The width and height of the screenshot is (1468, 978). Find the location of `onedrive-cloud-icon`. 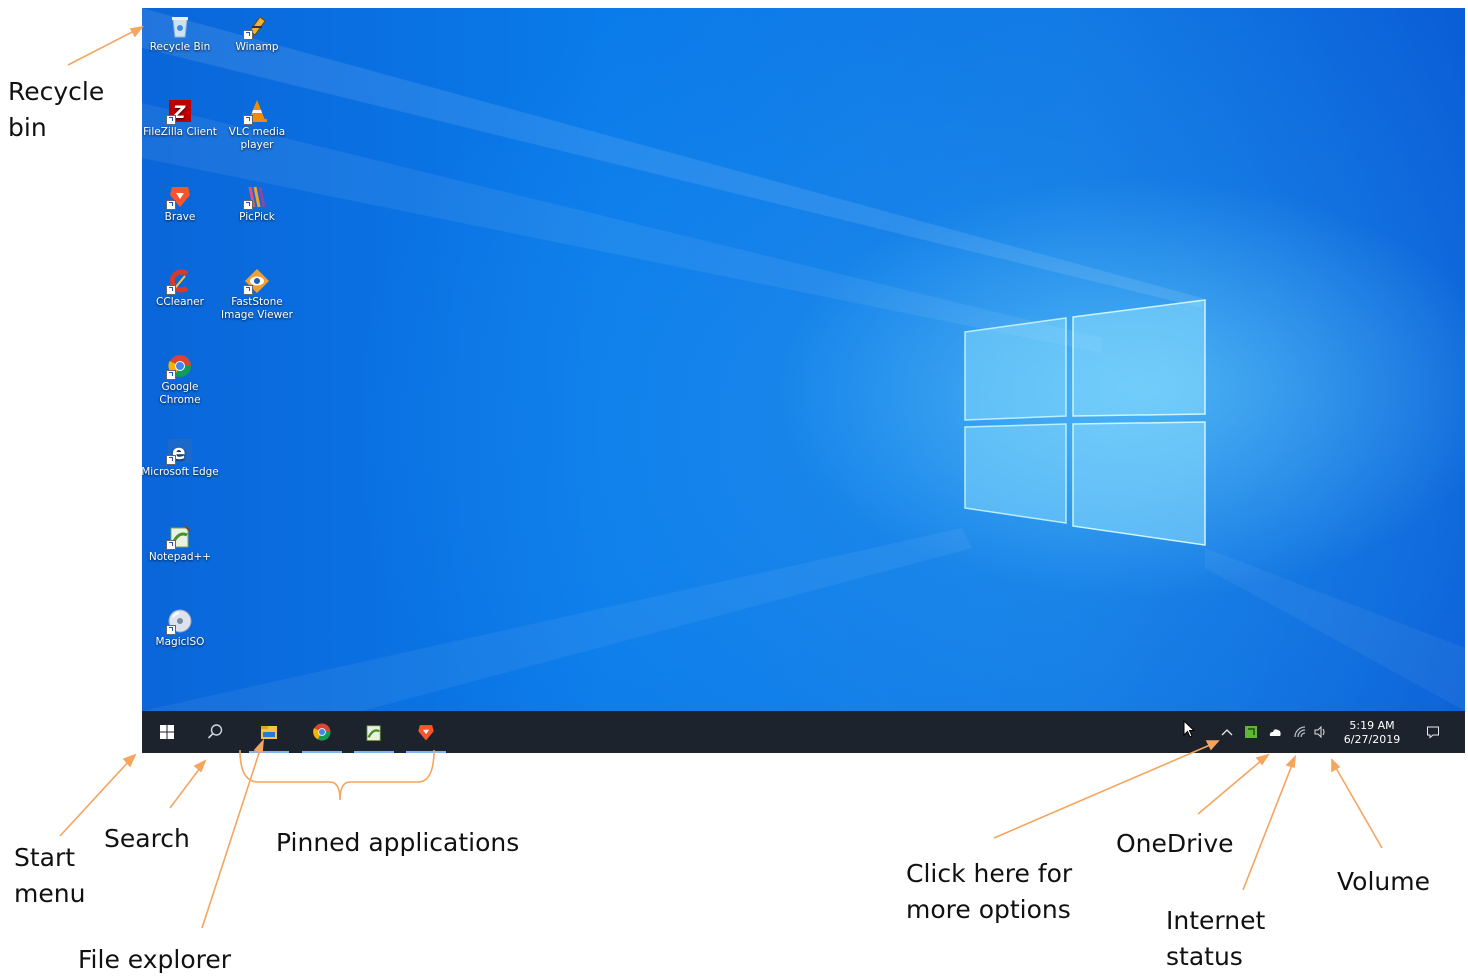

onedrive-cloud-icon is located at coordinates (1275, 732).